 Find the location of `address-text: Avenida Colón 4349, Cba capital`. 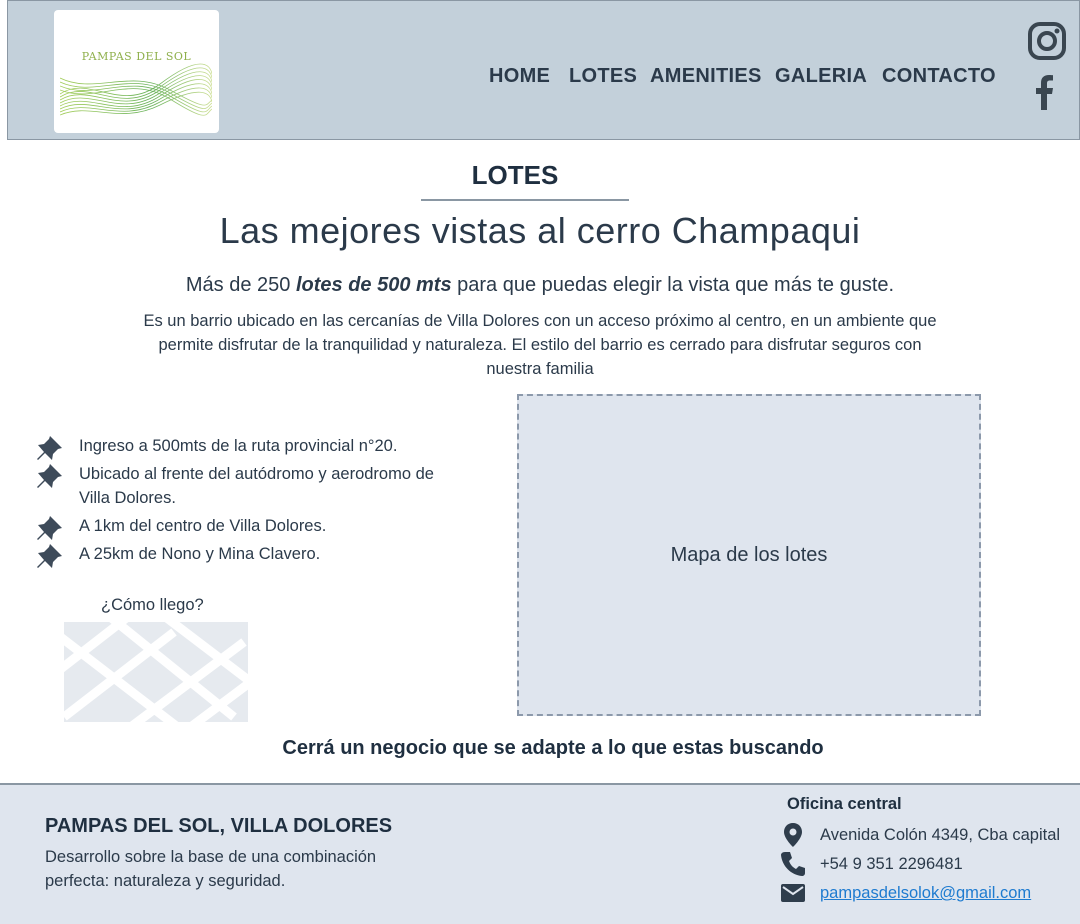

address-text: Avenida Colón 4349, Cba capital is located at coordinates (940, 835).